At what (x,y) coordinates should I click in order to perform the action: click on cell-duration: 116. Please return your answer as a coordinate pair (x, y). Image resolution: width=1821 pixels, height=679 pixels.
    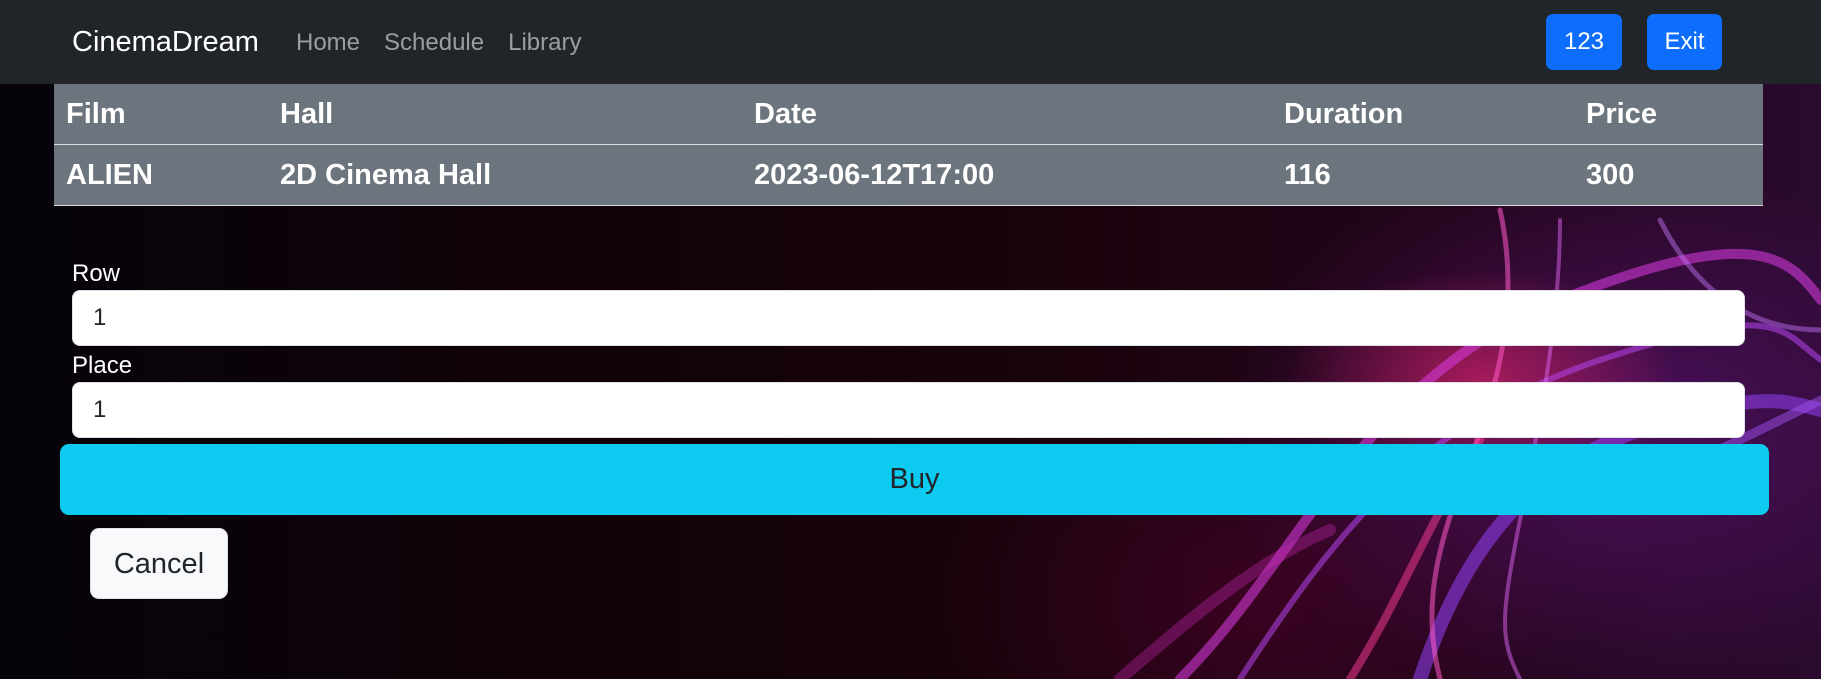
    Looking at the image, I should click on (1423, 175).